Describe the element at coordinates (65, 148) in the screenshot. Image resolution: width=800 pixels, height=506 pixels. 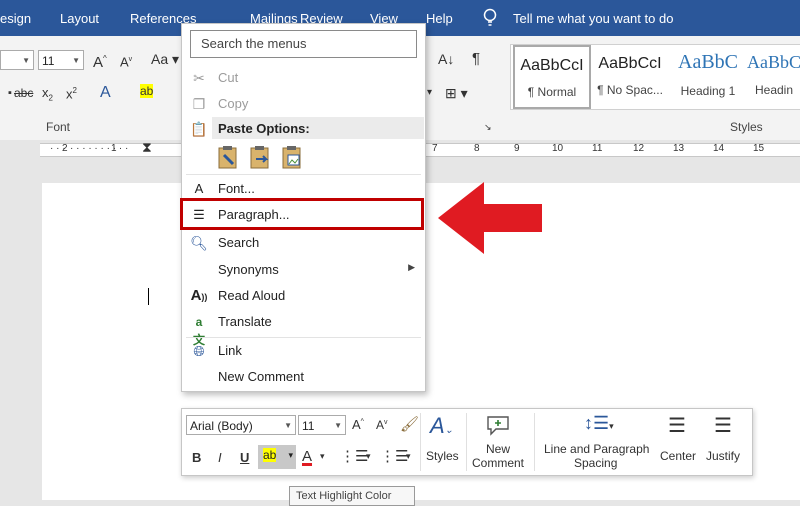
I see `ruler-number: 2` at that location.